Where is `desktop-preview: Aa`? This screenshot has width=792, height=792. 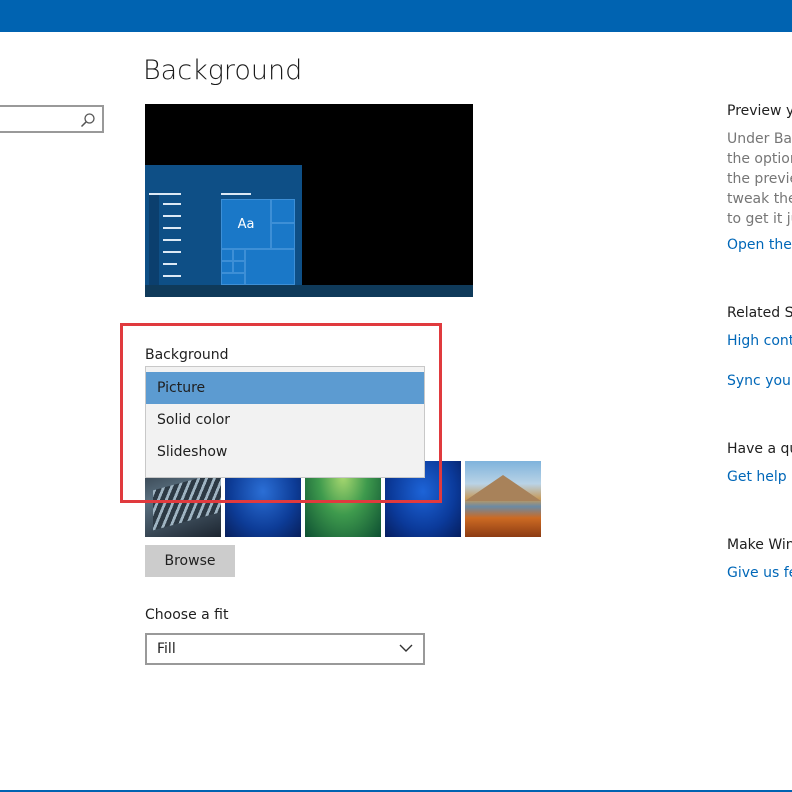
desktop-preview: Aa is located at coordinates (309, 200).